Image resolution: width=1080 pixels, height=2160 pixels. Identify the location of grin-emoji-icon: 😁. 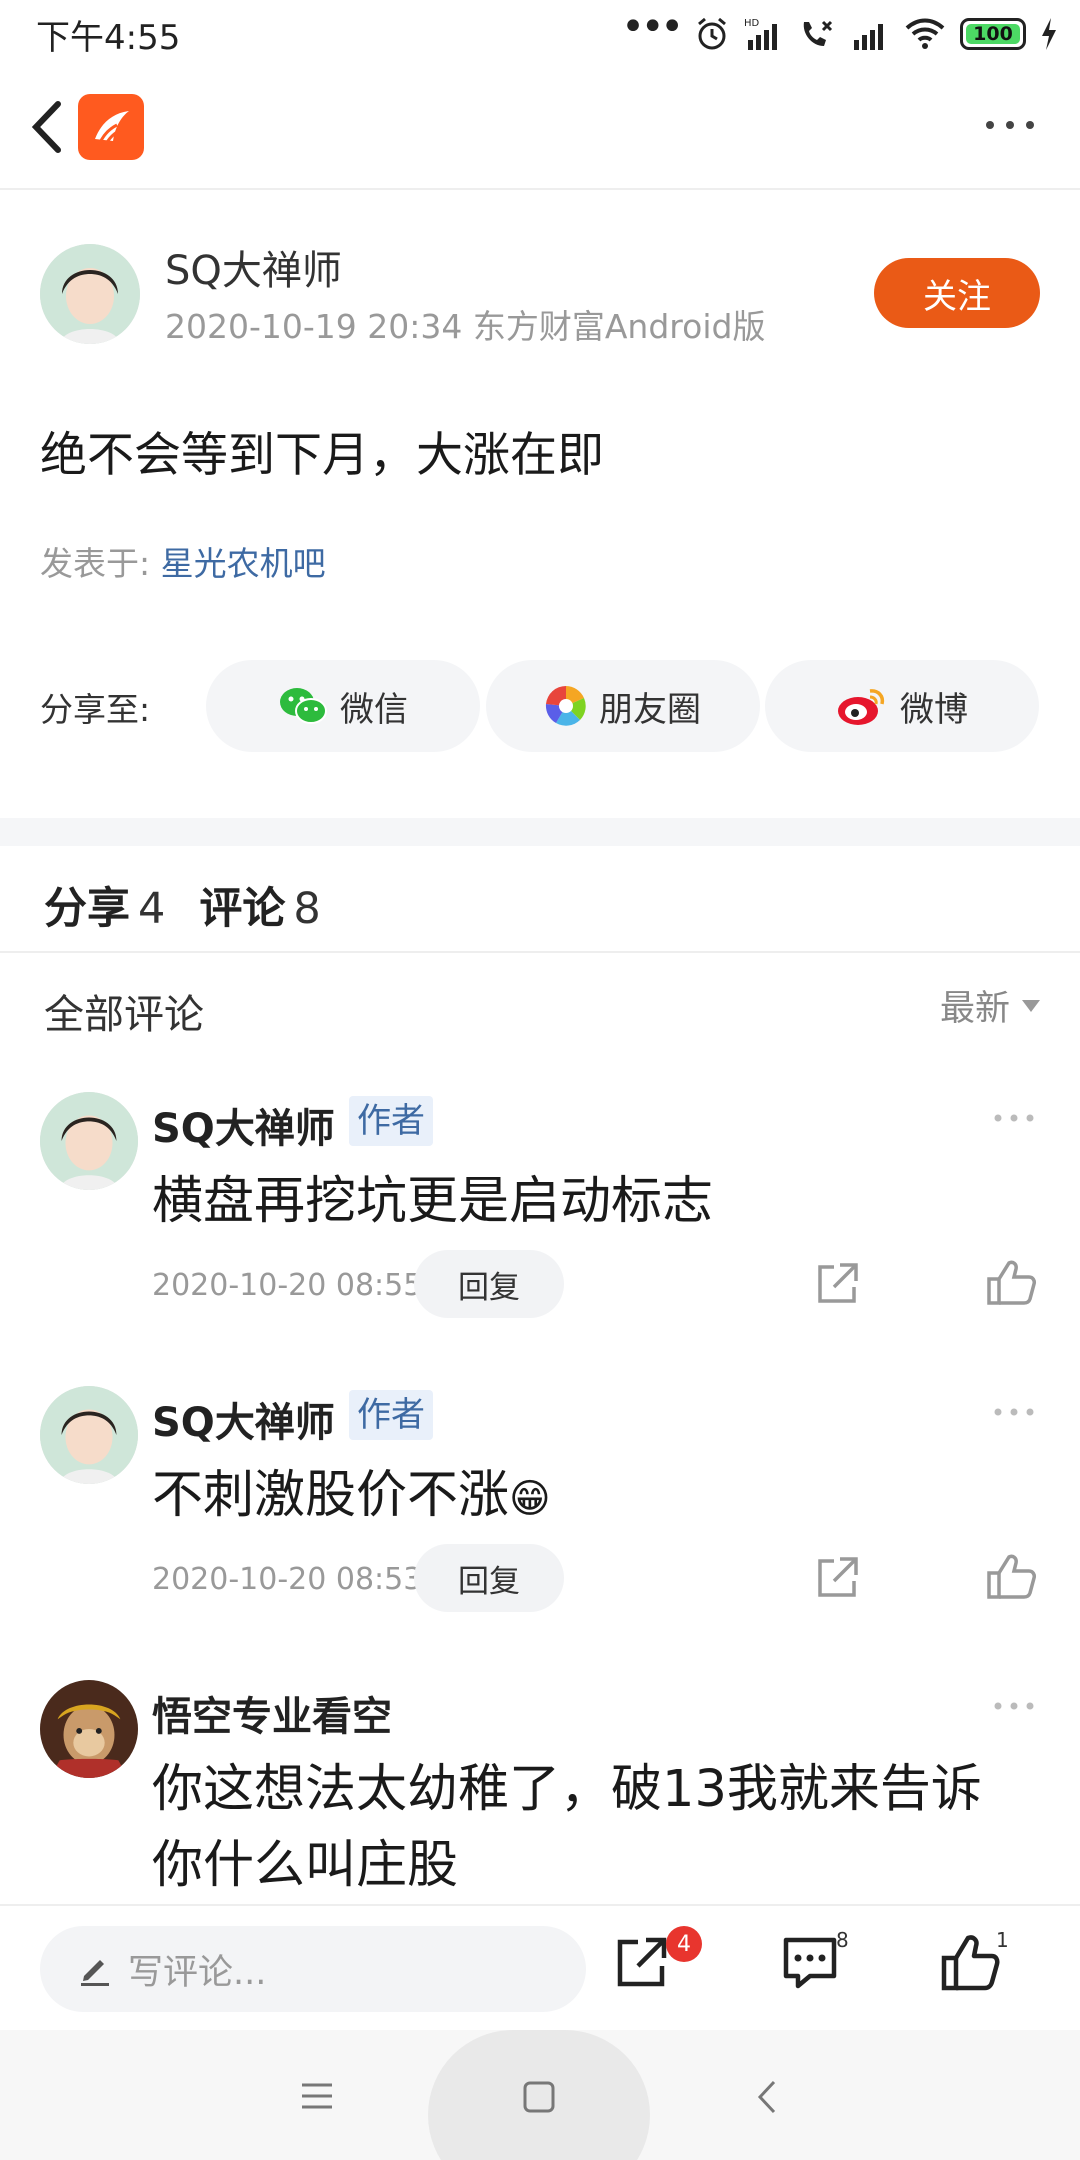
(530, 1499).